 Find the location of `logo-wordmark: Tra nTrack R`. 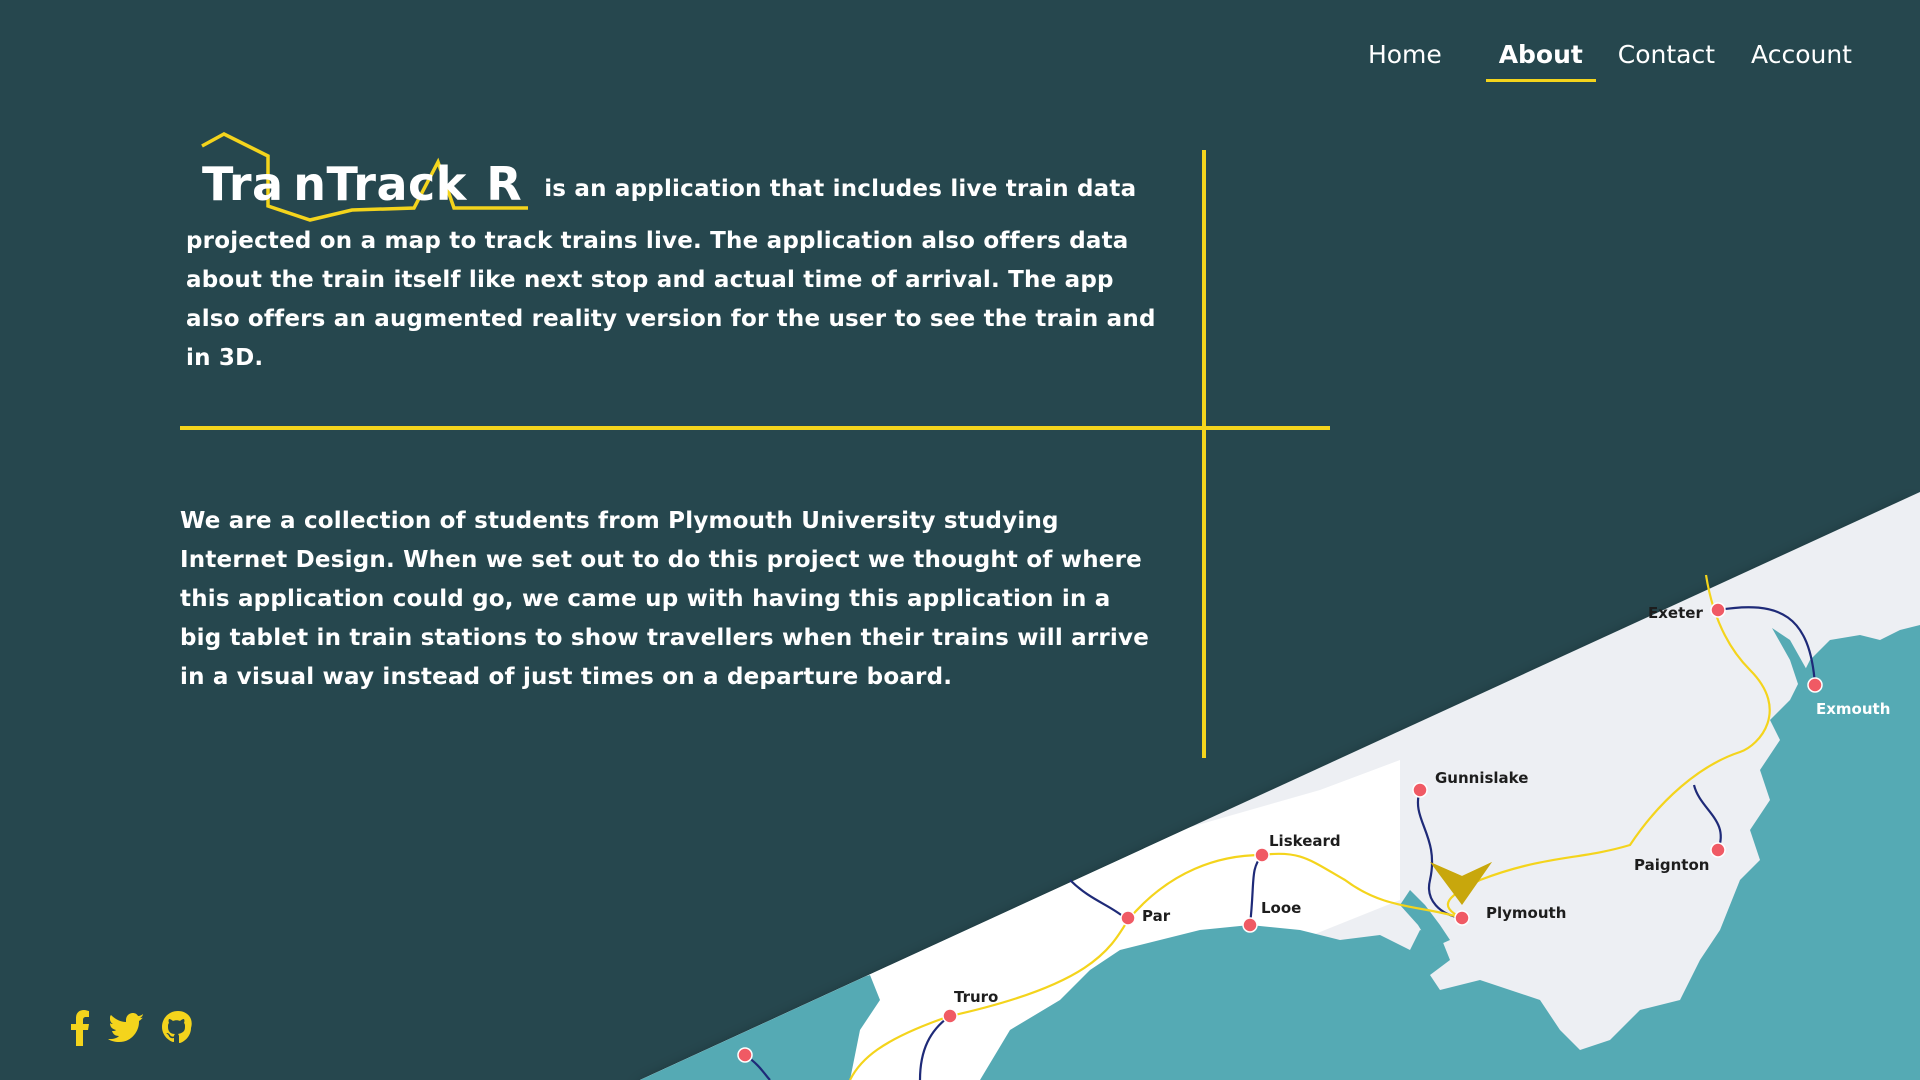

logo-wordmark: Tra nTrack R is located at coordinates (362, 184).